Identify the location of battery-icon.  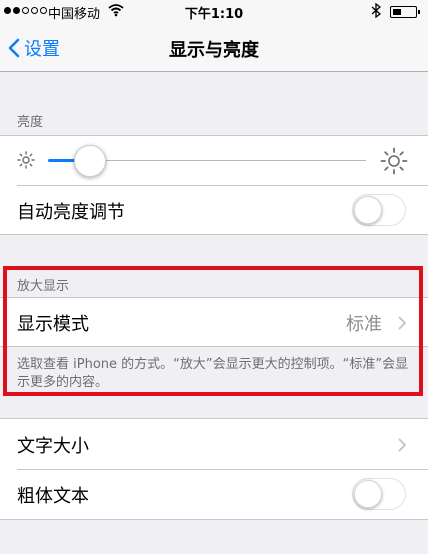
(403, 12).